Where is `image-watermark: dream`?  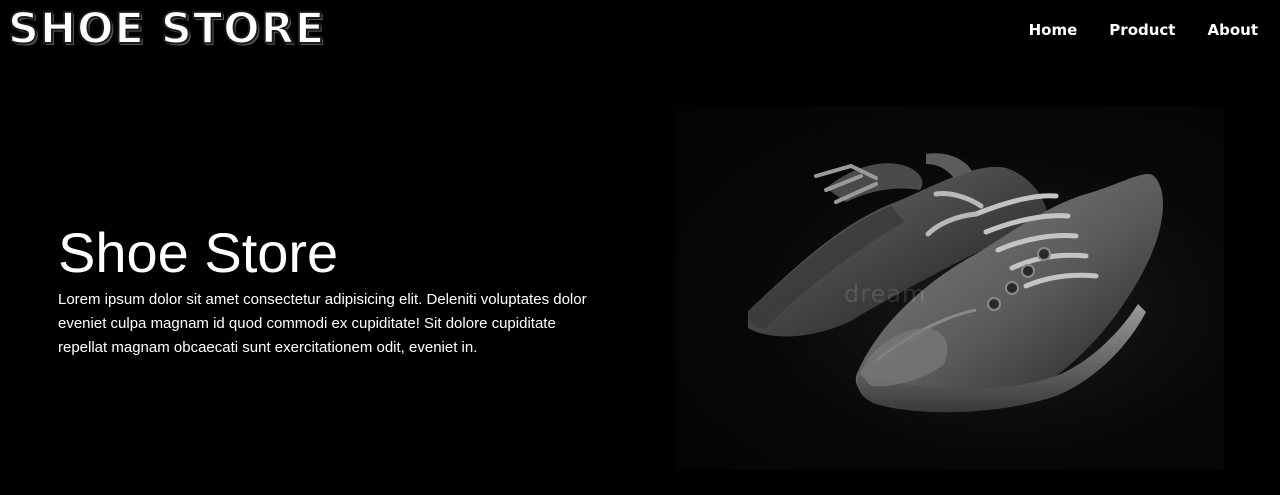
image-watermark: dream is located at coordinates (885, 294).